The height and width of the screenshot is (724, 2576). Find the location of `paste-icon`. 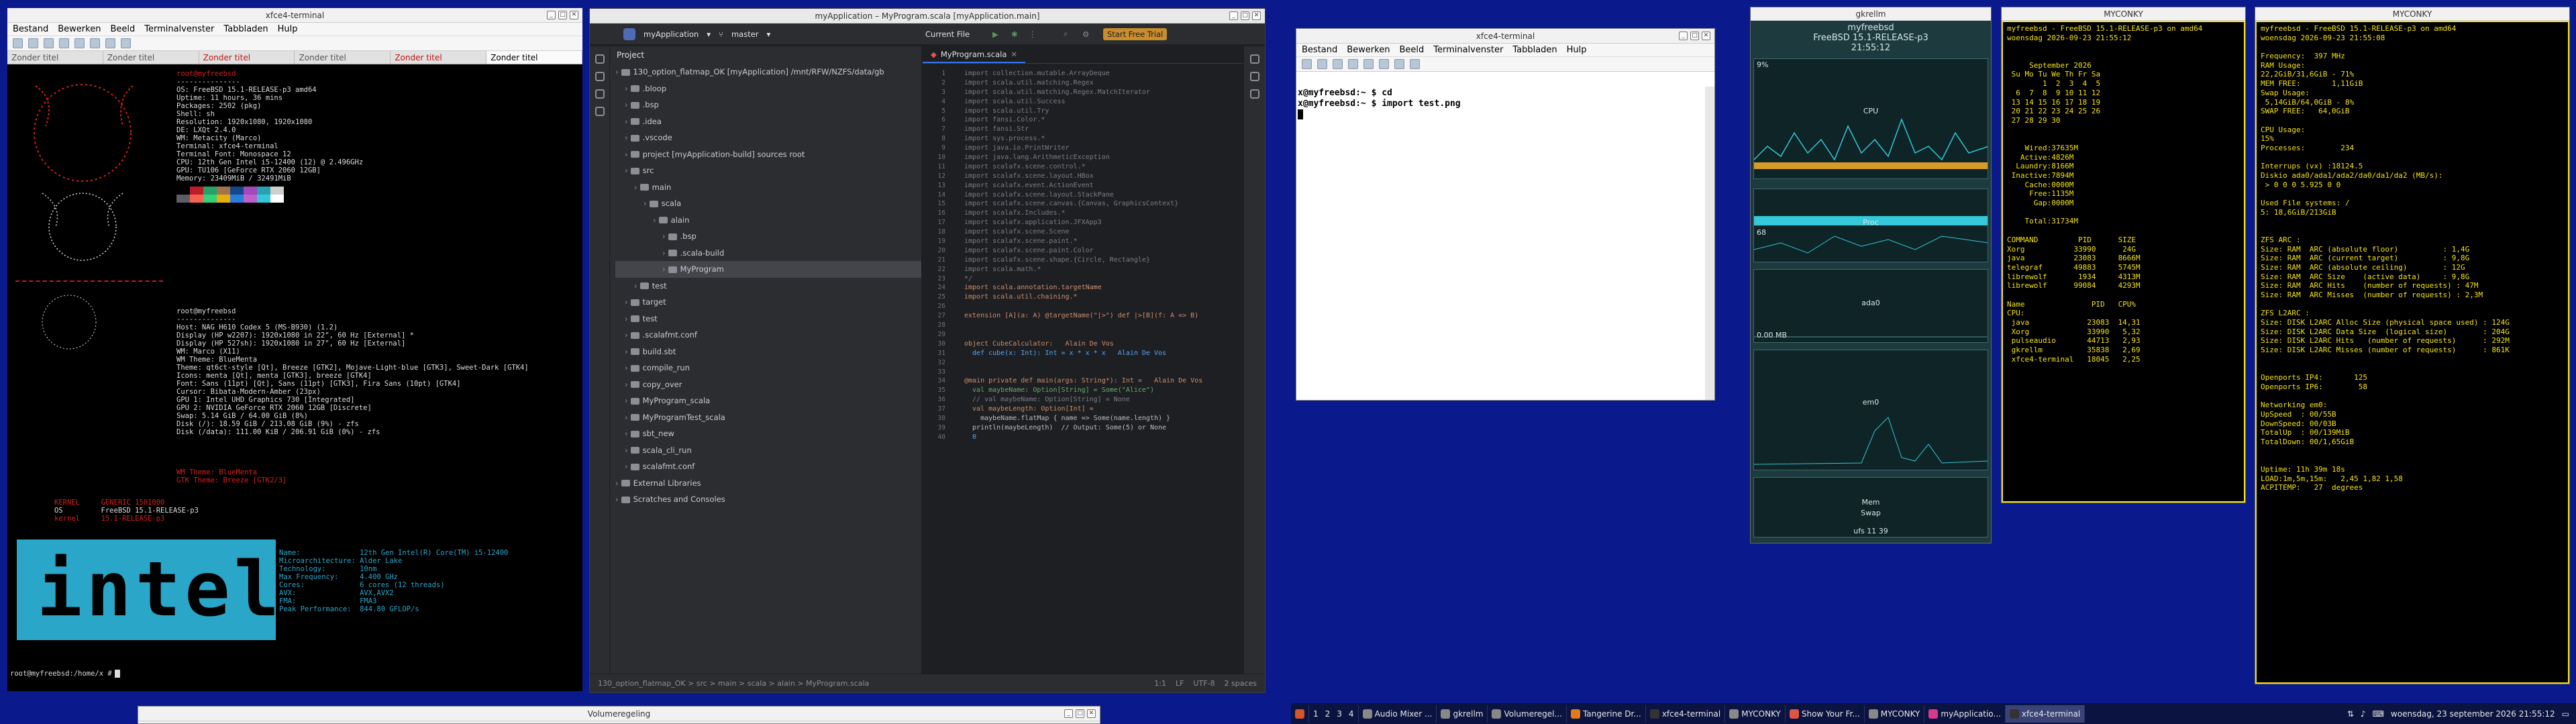

paste-icon is located at coordinates (1353, 64).